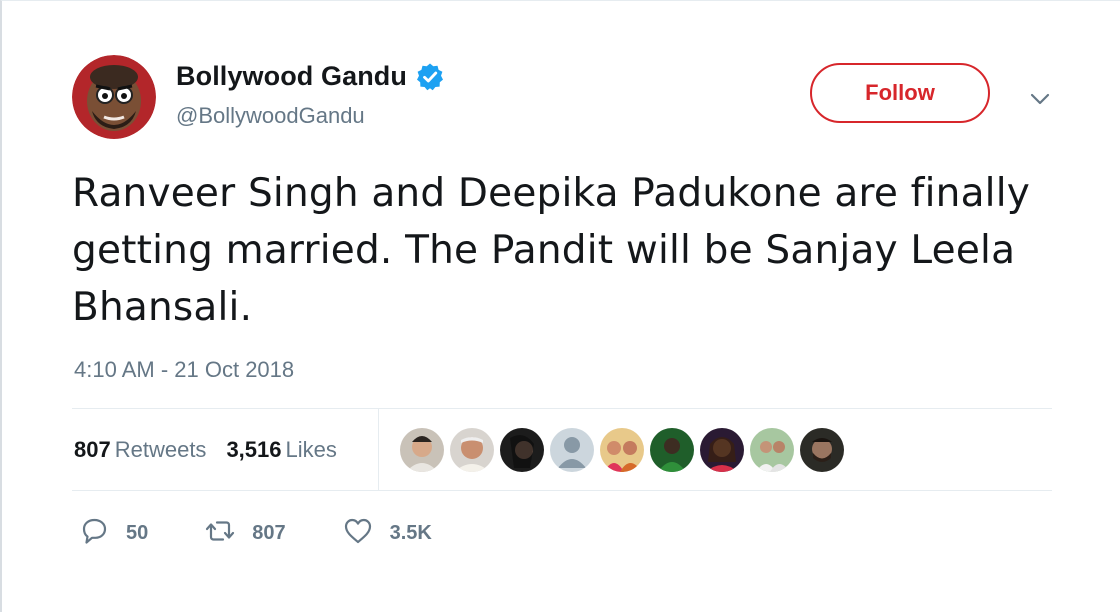 This screenshot has width=1120, height=612. Describe the element at coordinates (358, 533) in the screenshot. I see `heart-icon` at that location.